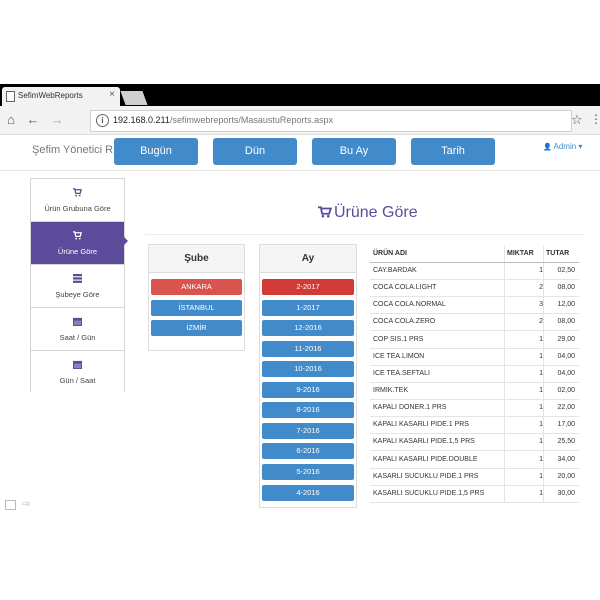 This screenshot has width=600, height=600. Describe the element at coordinates (77, 208) in the screenshot. I see `sidebar-item-label: Ürün Grubuna Göre` at that location.